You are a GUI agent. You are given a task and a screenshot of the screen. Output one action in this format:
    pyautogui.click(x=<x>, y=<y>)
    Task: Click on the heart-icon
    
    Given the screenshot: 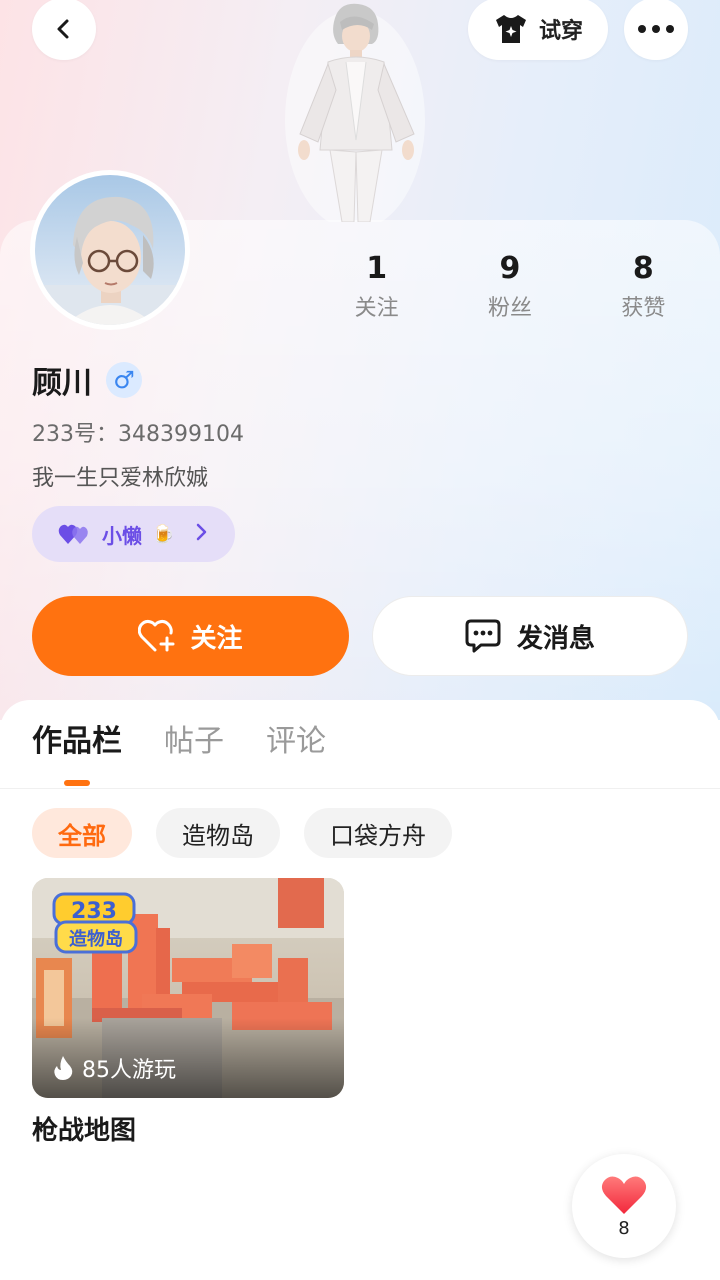 What is the action you would take?
    pyautogui.click(x=624, y=1195)
    